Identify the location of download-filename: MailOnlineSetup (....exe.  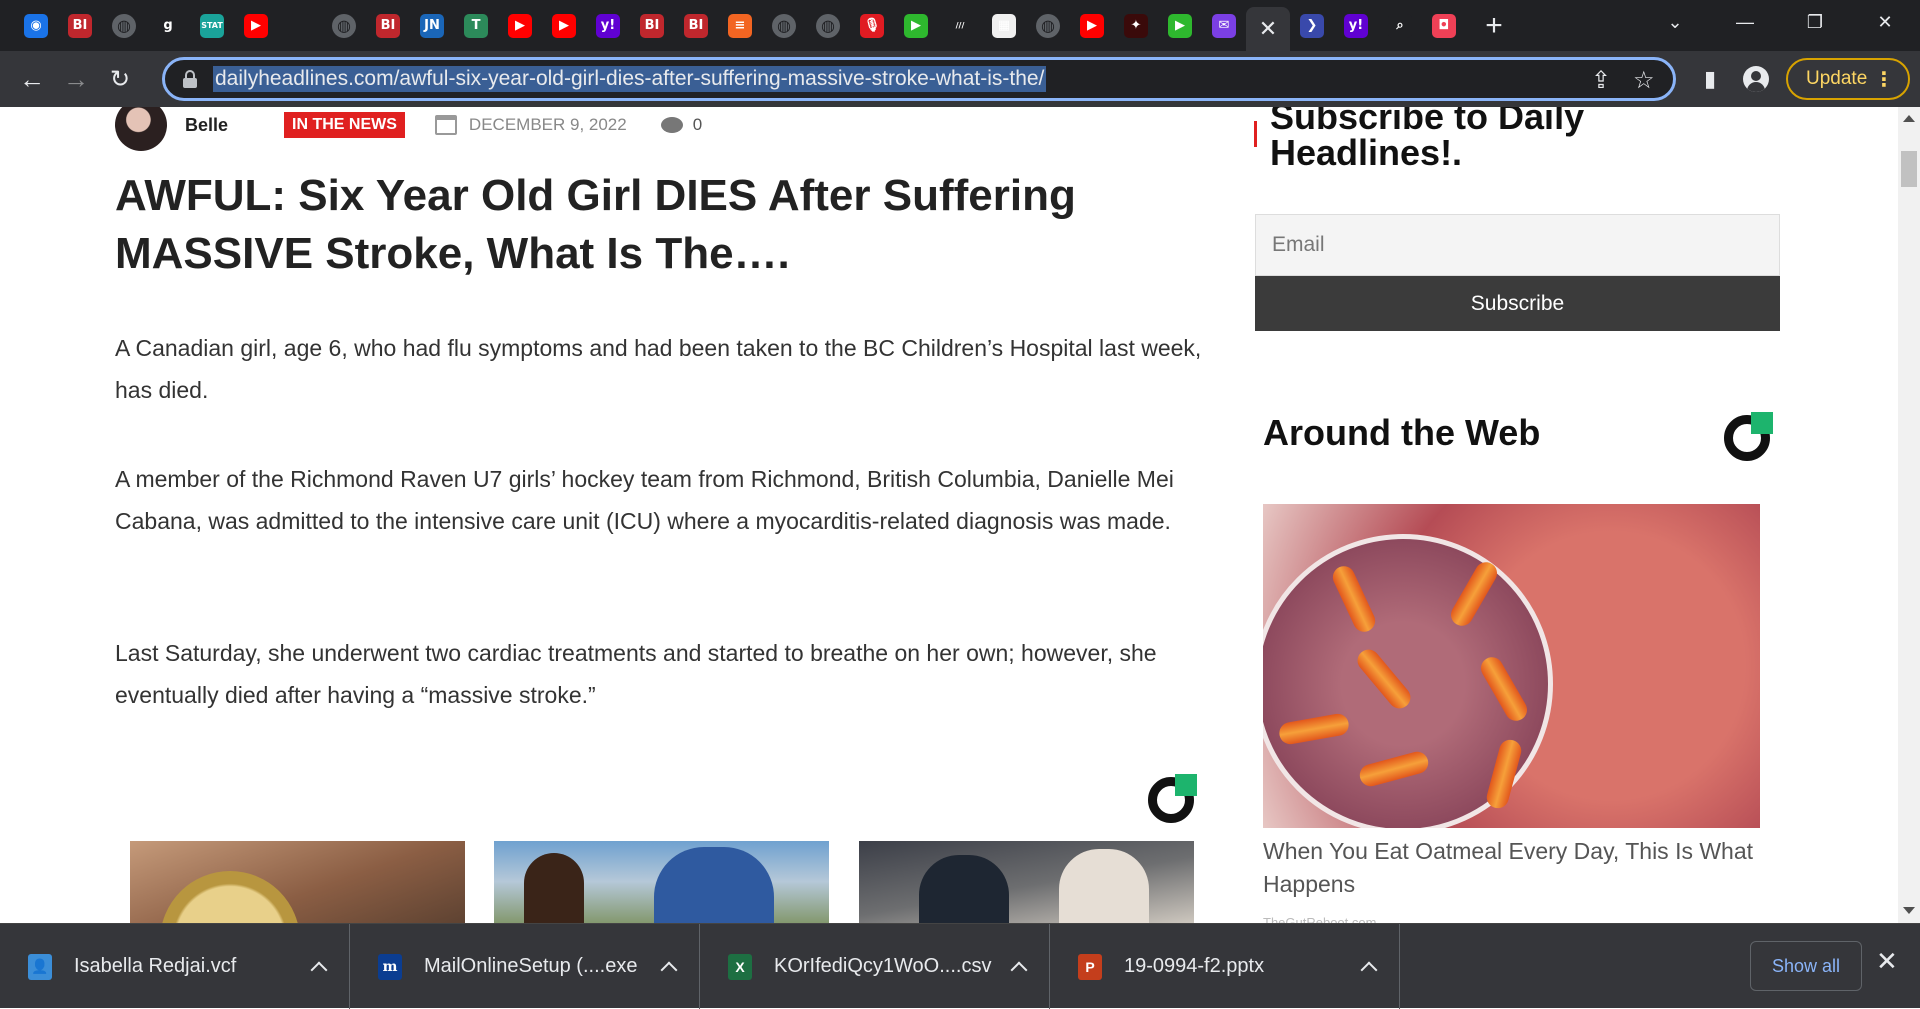
(531, 966).